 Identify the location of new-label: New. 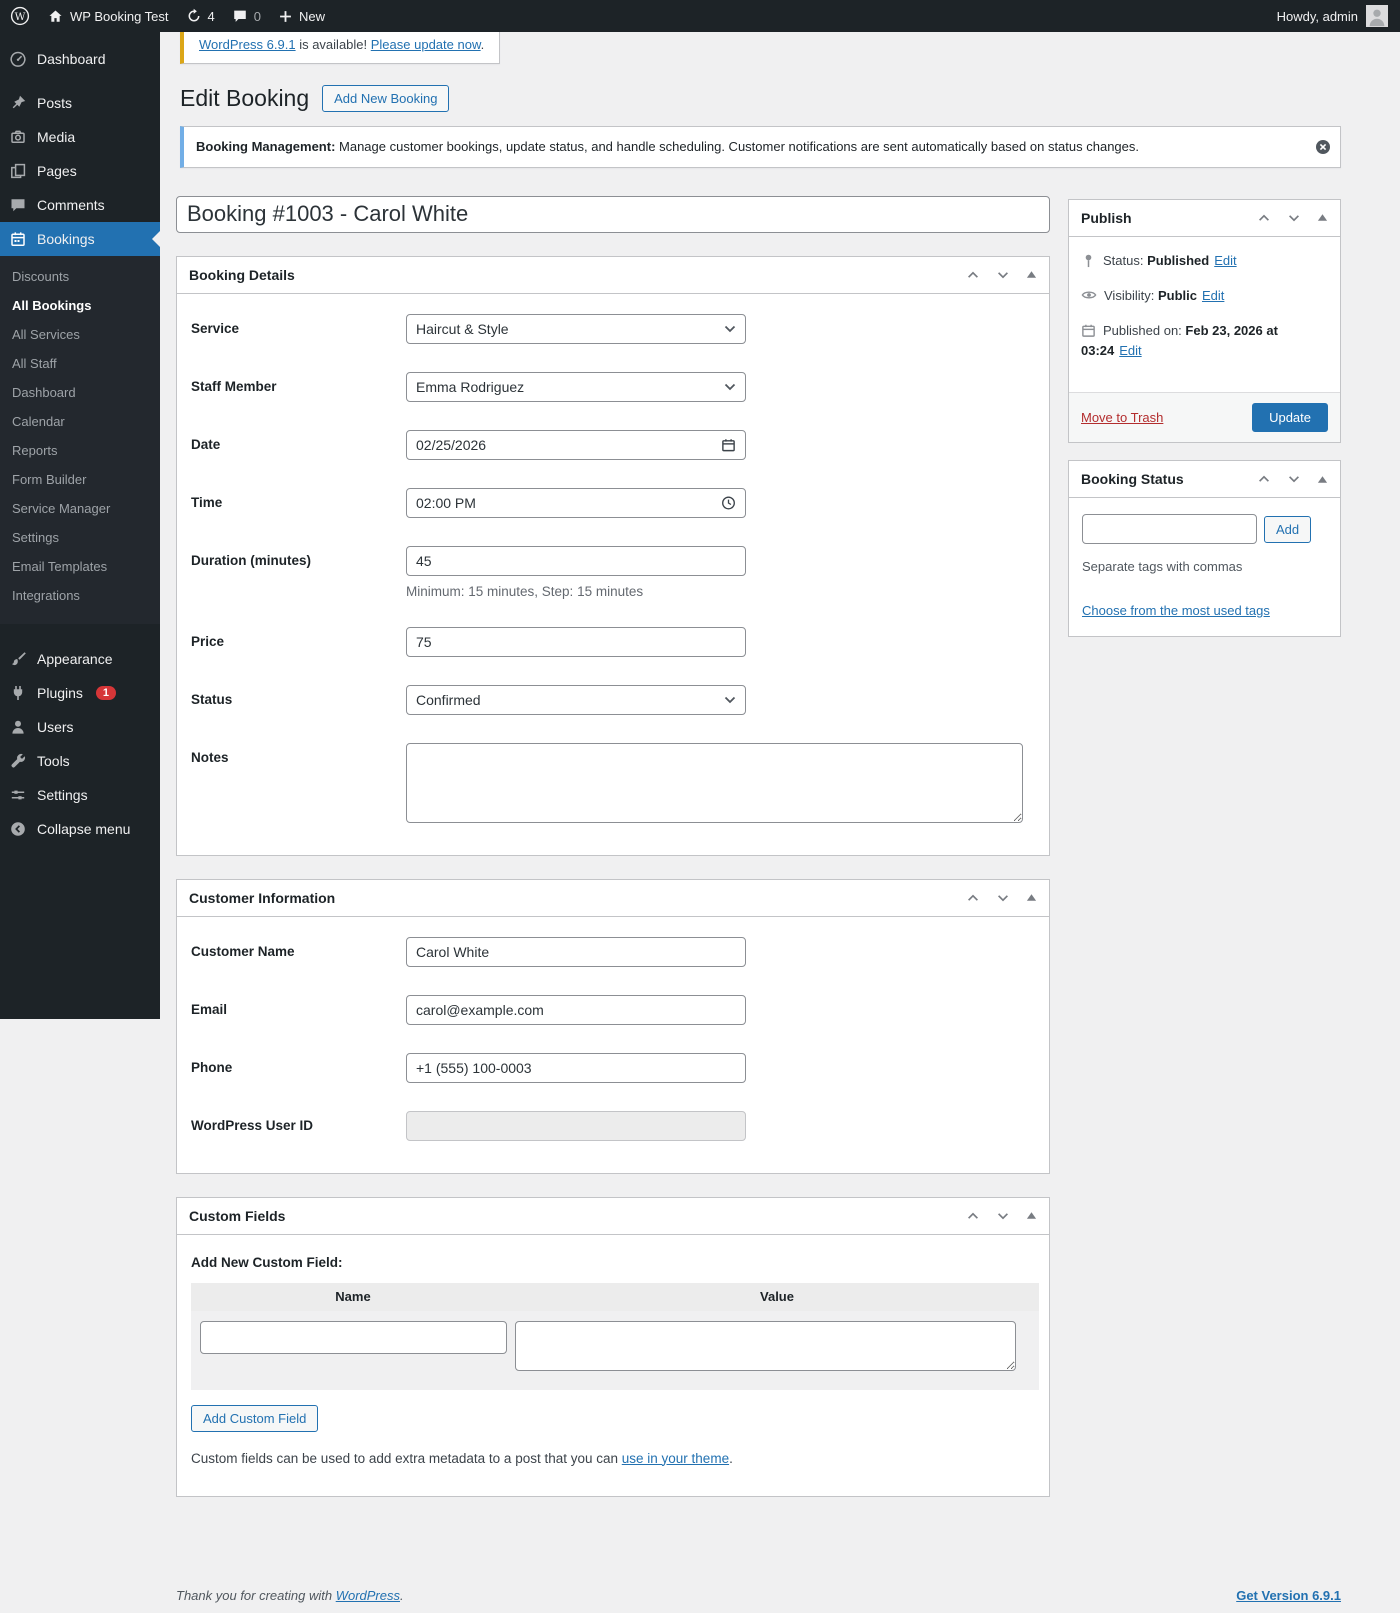
(311, 16).